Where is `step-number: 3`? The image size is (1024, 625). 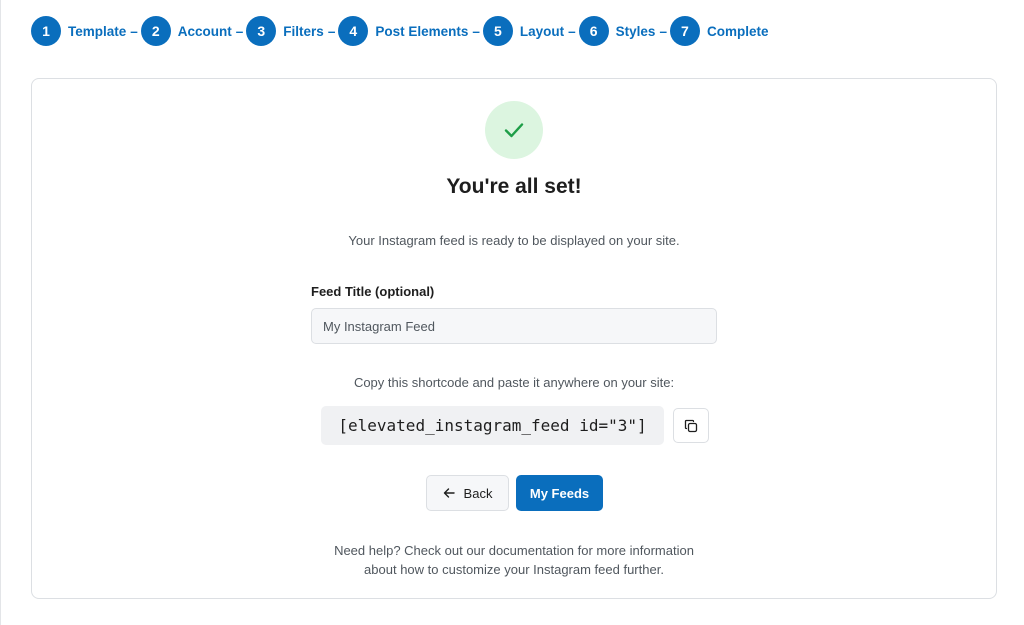 step-number: 3 is located at coordinates (261, 31).